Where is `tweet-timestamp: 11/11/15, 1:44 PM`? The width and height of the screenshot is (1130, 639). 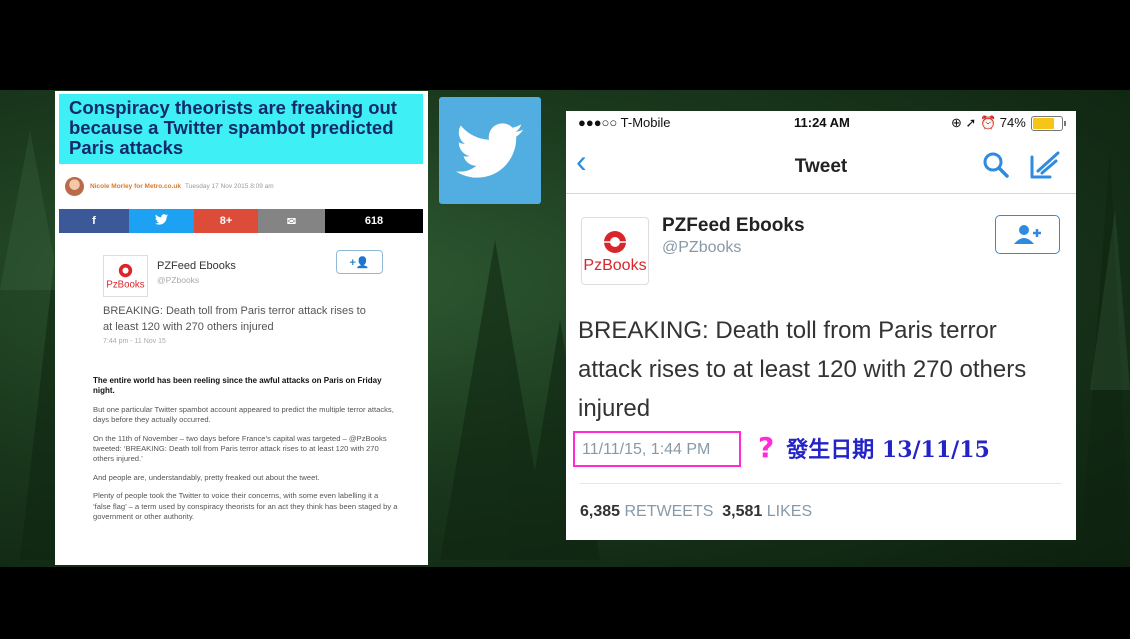 tweet-timestamp: 11/11/15, 1:44 PM is located at coordinates (646, 450).